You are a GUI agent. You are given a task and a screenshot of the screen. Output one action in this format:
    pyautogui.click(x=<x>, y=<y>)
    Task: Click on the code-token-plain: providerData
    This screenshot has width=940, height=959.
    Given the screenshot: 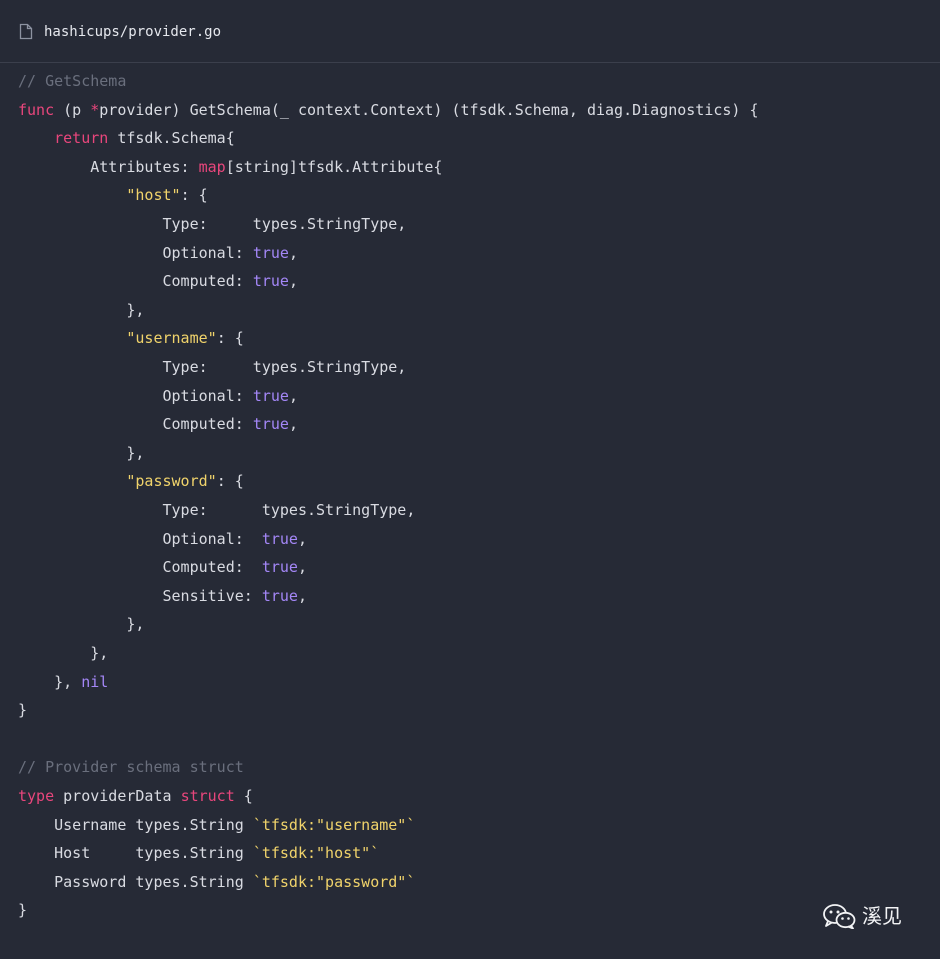 What is the action you would take?
    pyautogui.click(x=117, y=796)
    